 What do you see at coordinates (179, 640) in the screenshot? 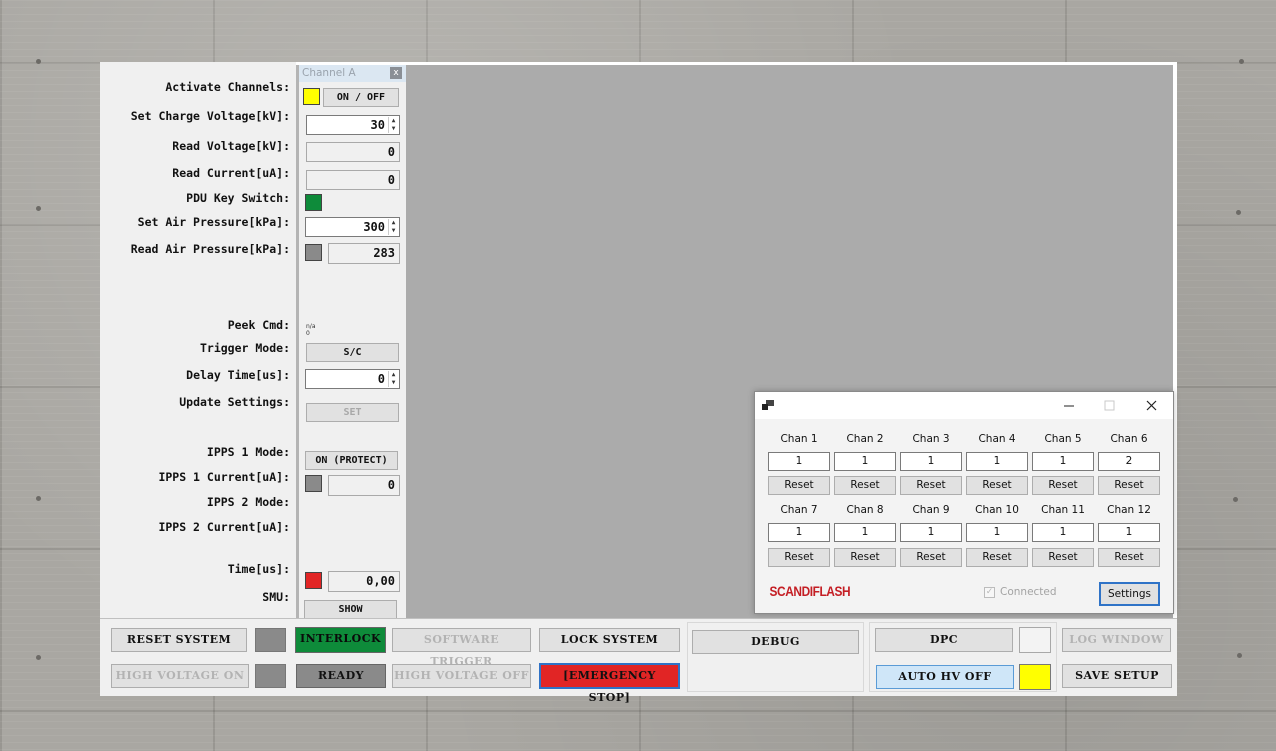
I see `reset-system-button: RESET SYSTEM` at bounding box center [179, 640].